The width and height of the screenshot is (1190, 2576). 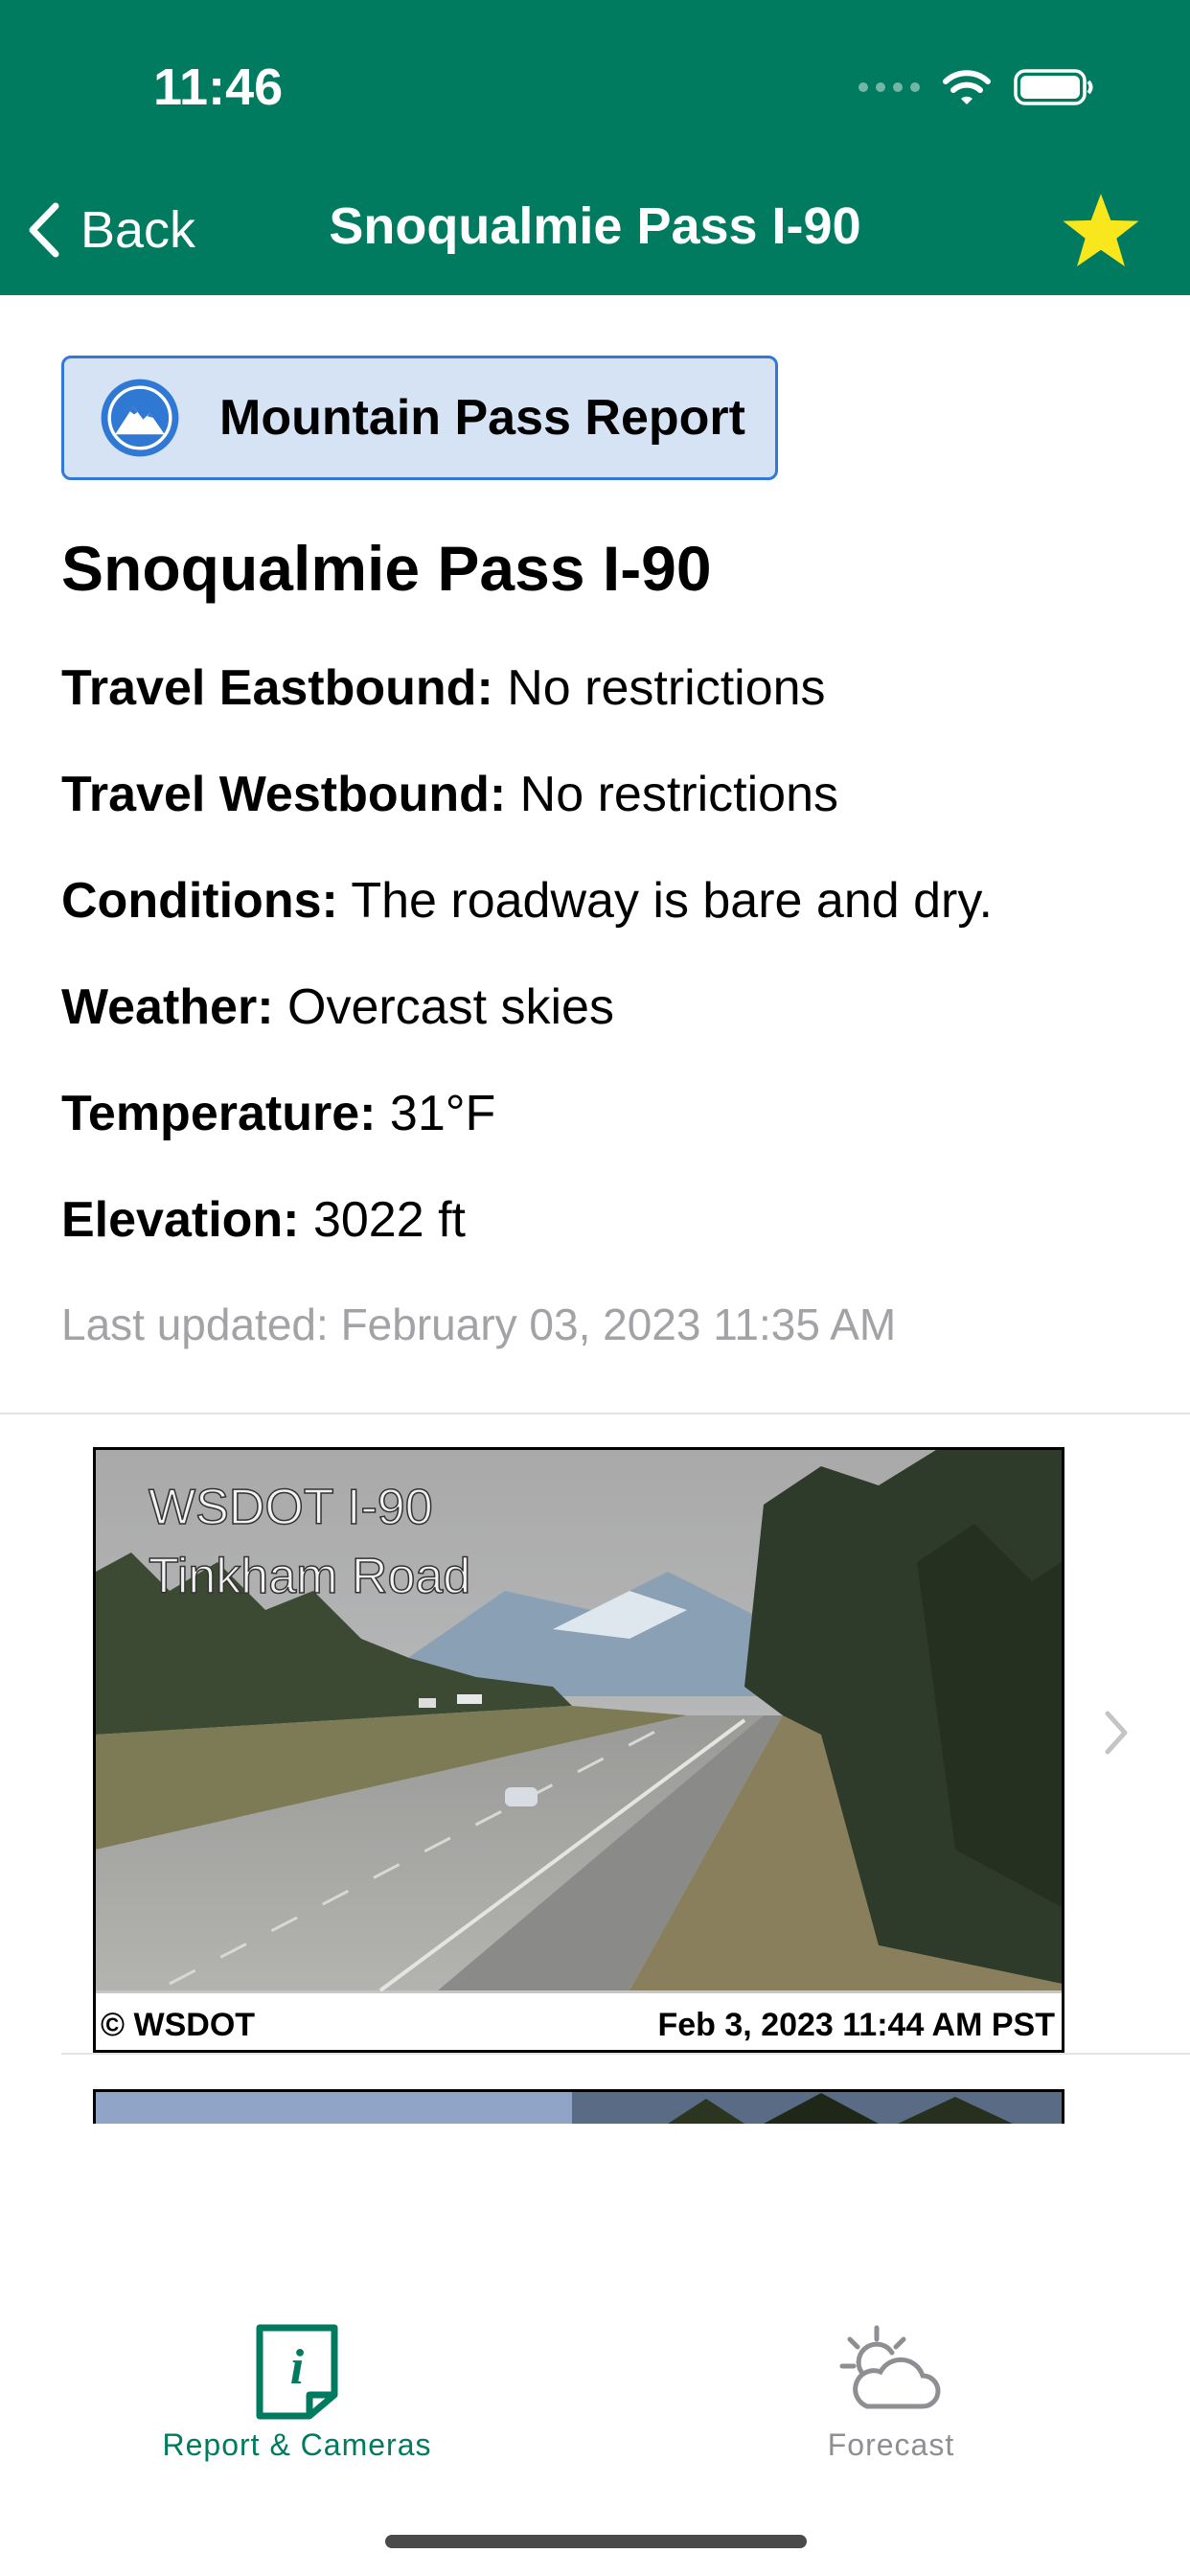 I want to click on cloud-sun-icon, so click(x=890, y=2367).